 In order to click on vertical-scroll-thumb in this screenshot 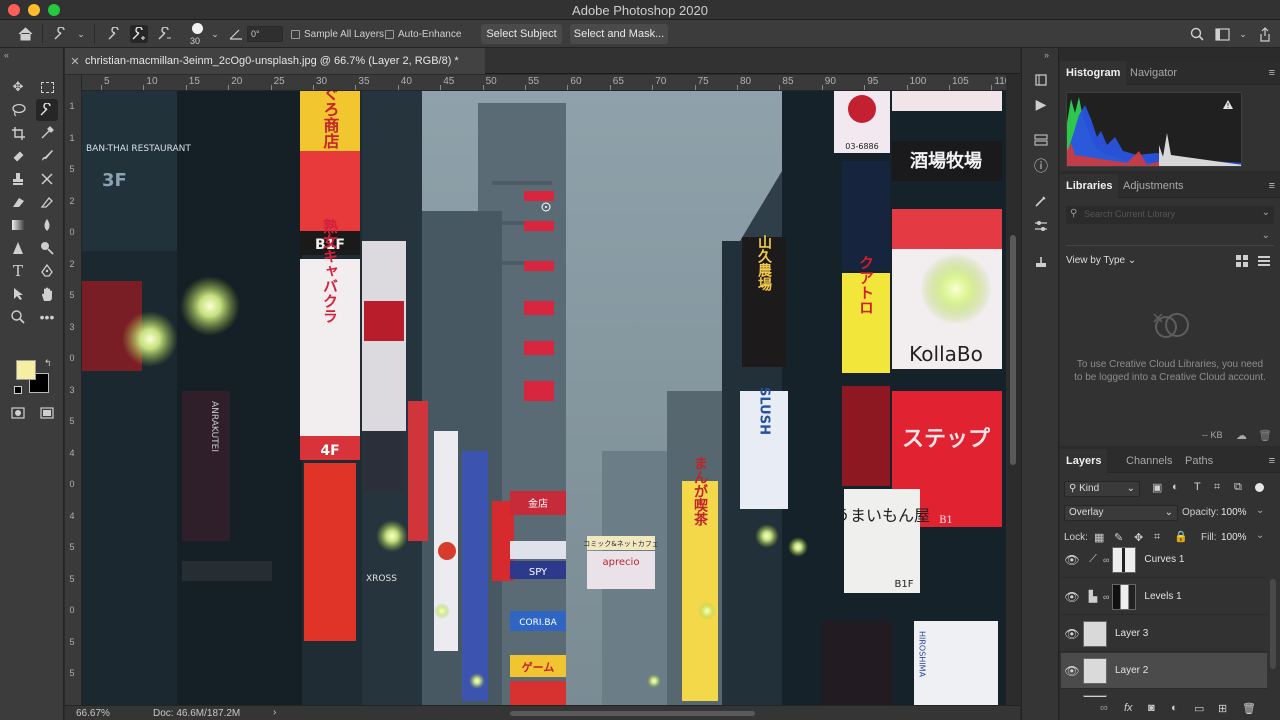, I will do `click(1013, 350)`.